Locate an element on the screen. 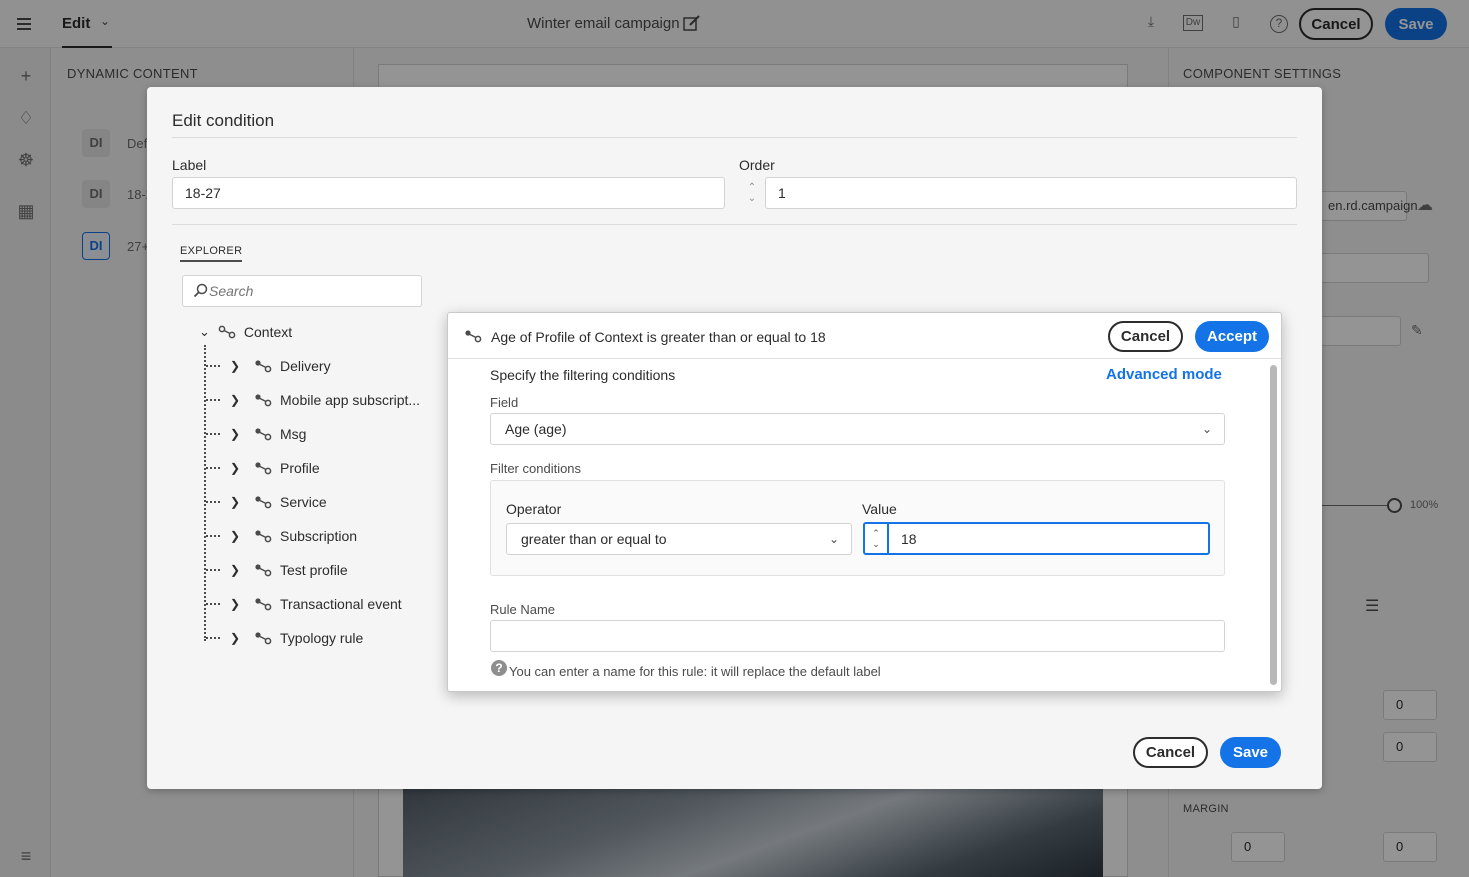 Image resolution: width=1469 pixels, height=877 pixels. search-icon is located at coordinates (200, 290).